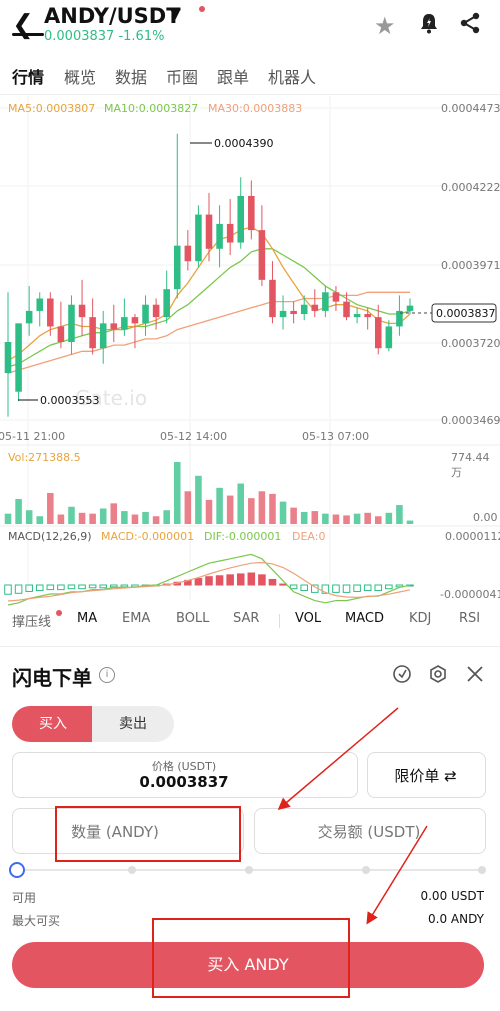 This screenshot has height=1011, width=500. I want to click on swap-icon: ⇄, so click(450, 776).